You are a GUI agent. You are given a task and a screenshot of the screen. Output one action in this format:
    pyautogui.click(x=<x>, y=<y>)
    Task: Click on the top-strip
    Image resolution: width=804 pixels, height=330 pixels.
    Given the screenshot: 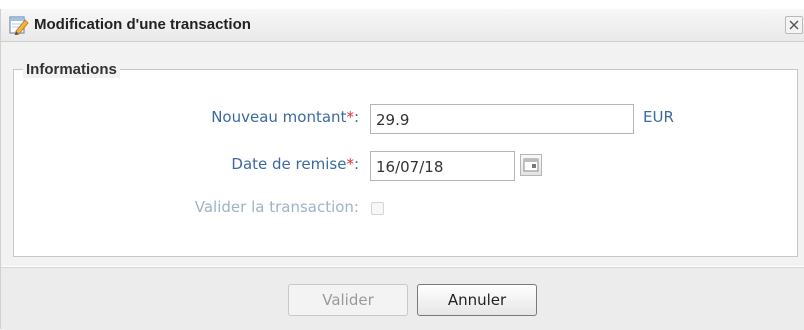 What is the action you would take?
    pyautogui.click(x=402, y=4)
    